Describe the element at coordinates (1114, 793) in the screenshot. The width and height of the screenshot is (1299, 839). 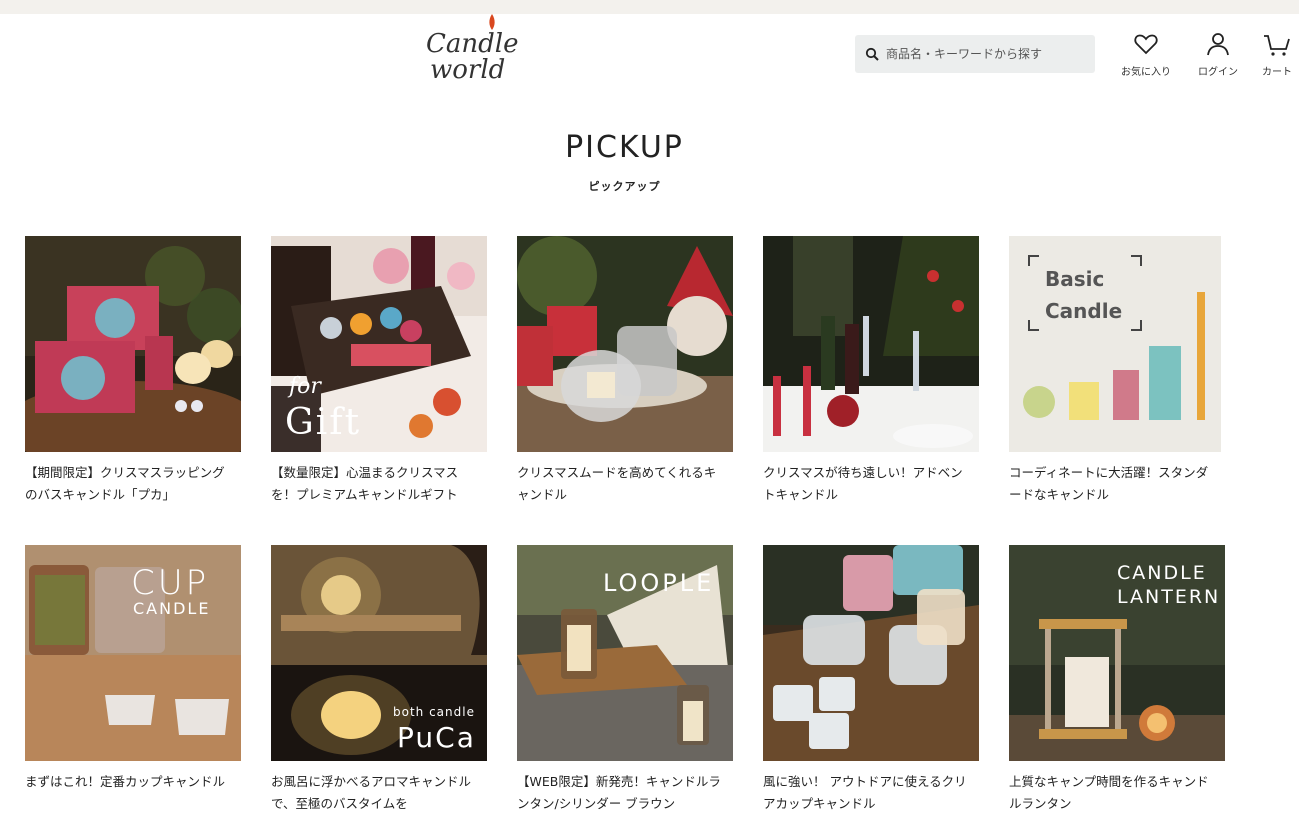
I see `product-caption: 上質なキャンプ時間を作るキャンドルランタン` at that location.